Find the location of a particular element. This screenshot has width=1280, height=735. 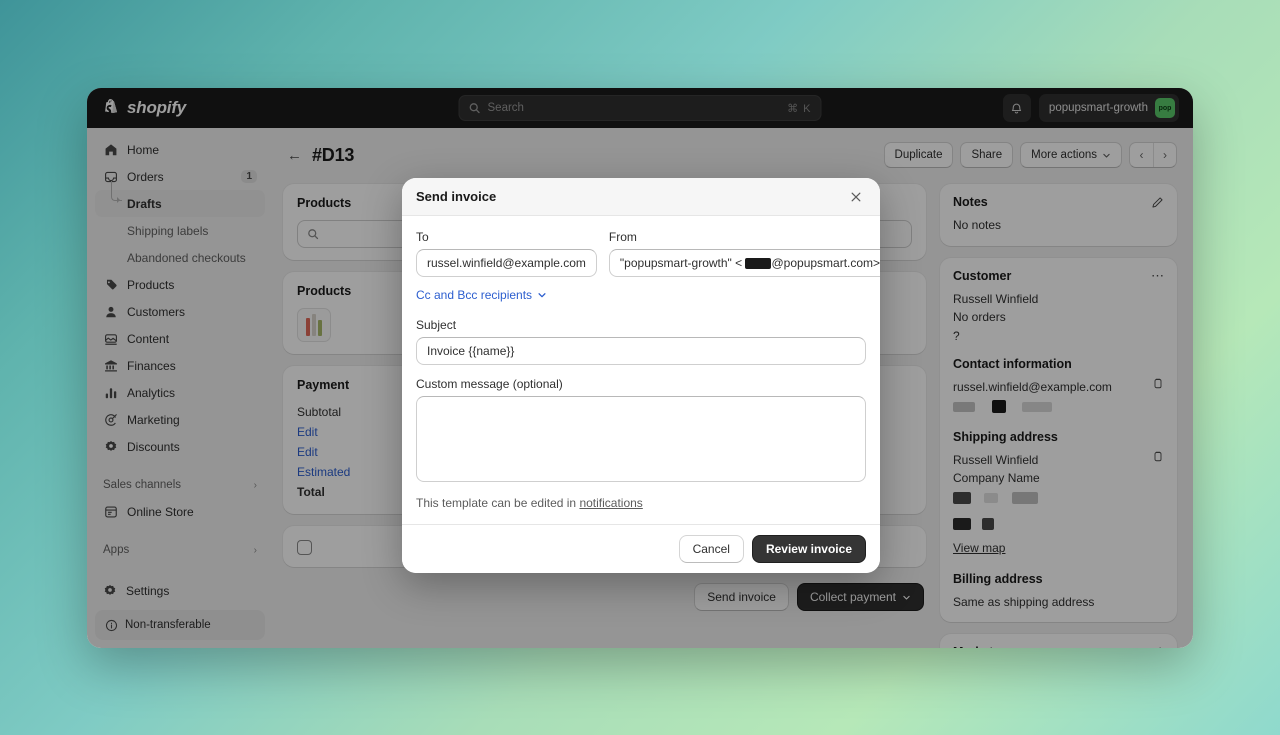

from-value: "popupsmart-growth" < @popupsmart.com> is located at coordinates (750, 263).